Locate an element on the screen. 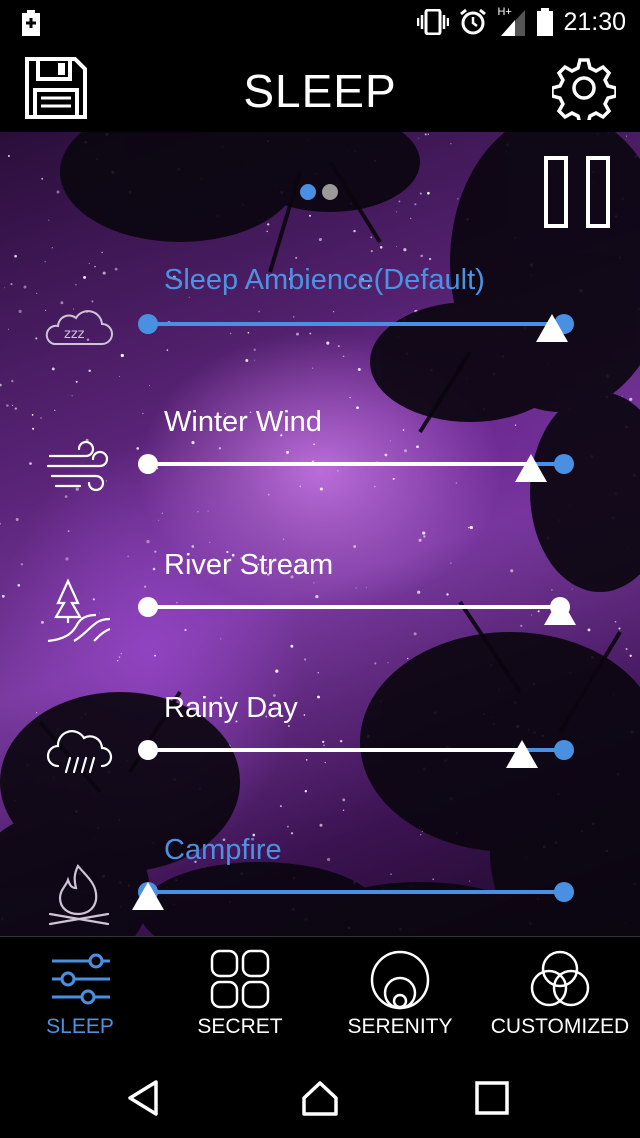 This screenshot has width=640, height=1138. tab-secret: SECRET is located at coordinates (240, 996).